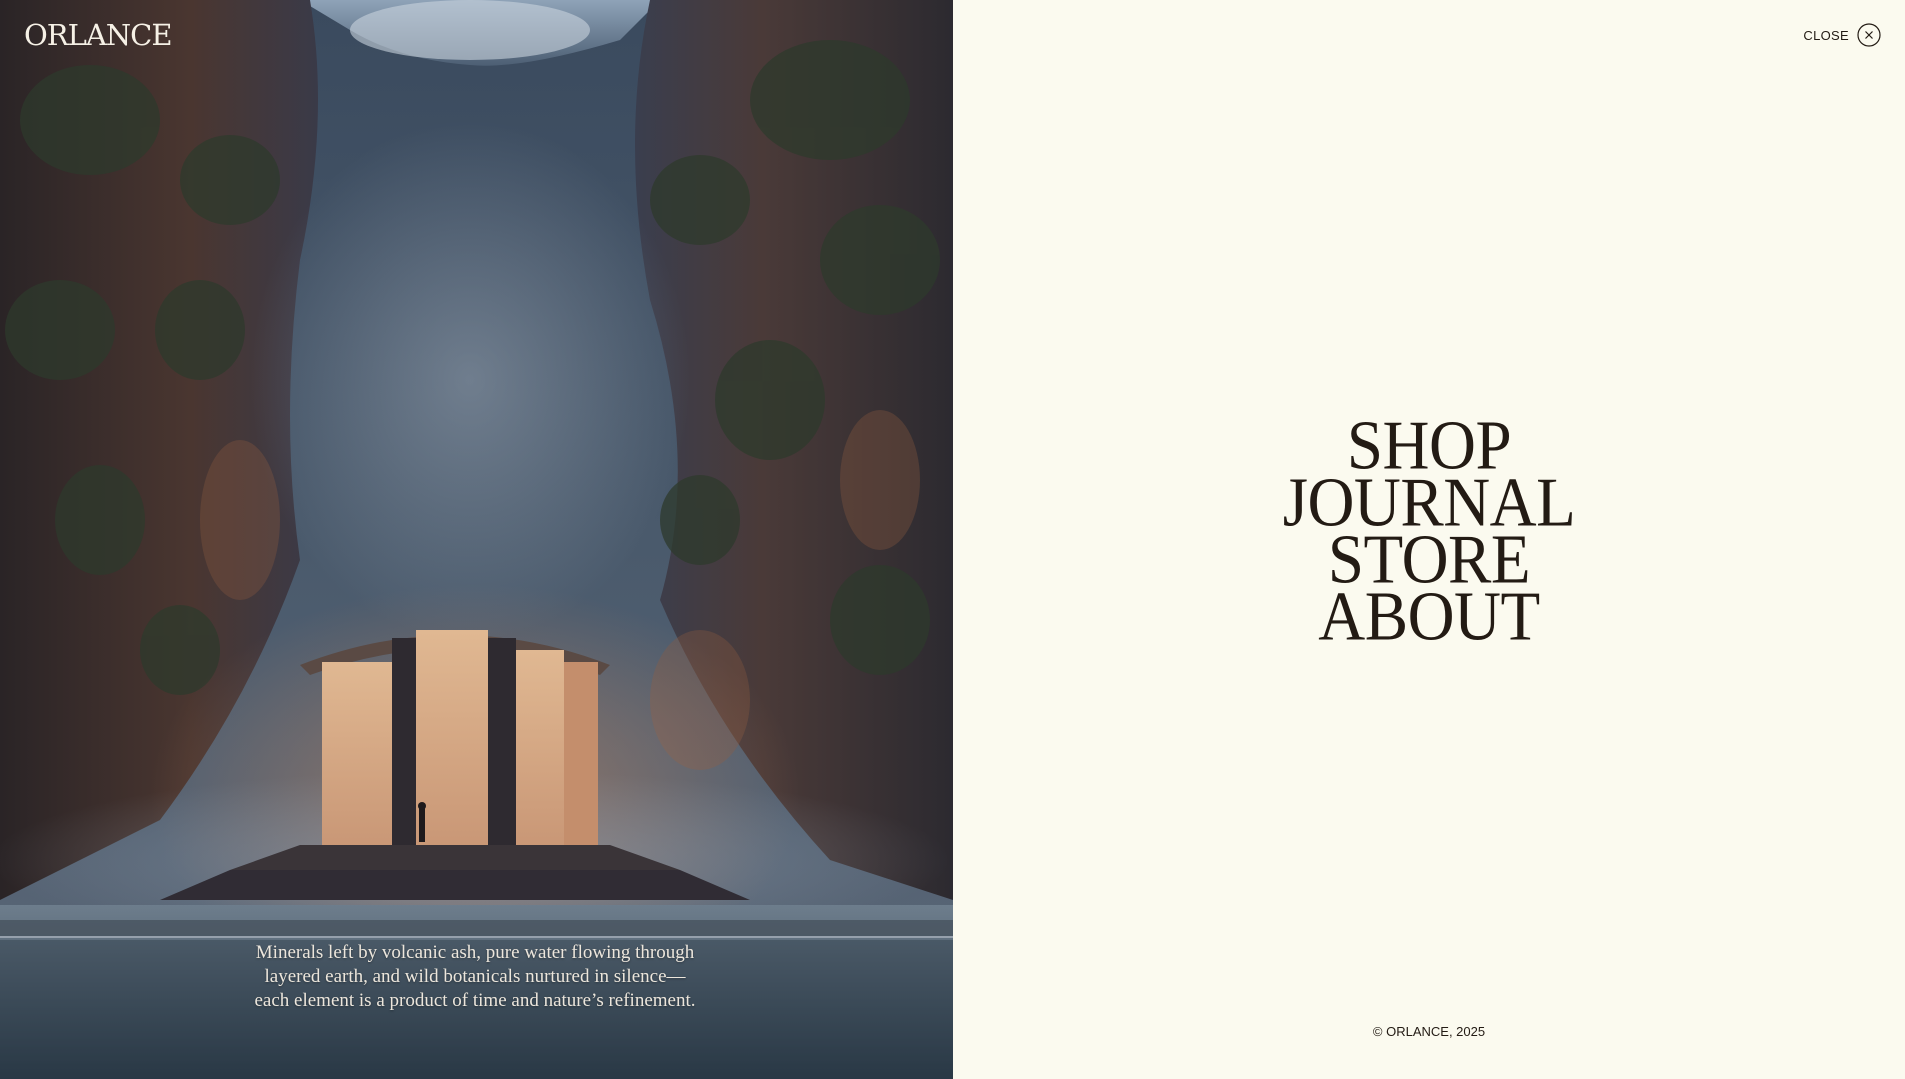 Image resolution: width=1905 pixels, height=1079 pixels. I want to click on brand-logo: ORLANCE, so click(98, 35).